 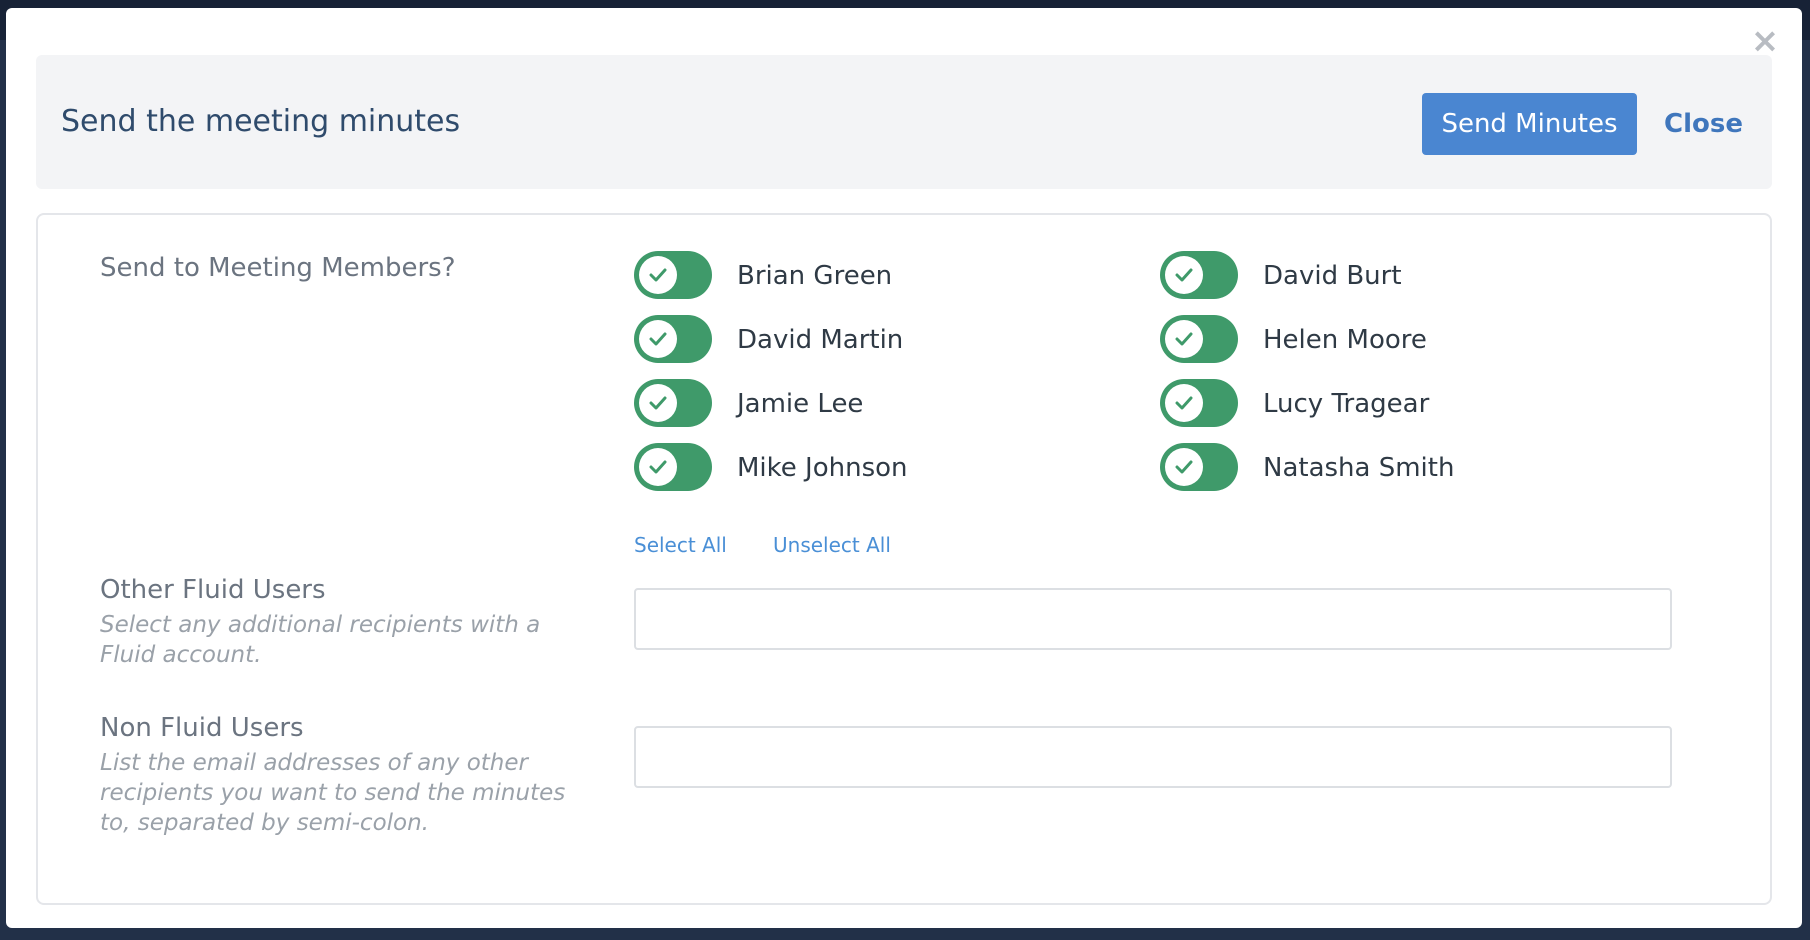 What do you see at coordinates (202, 728) in the screenshot?
I see `non-fluid-users-label: Non Fluid Users` at bounding box center [202, 728].